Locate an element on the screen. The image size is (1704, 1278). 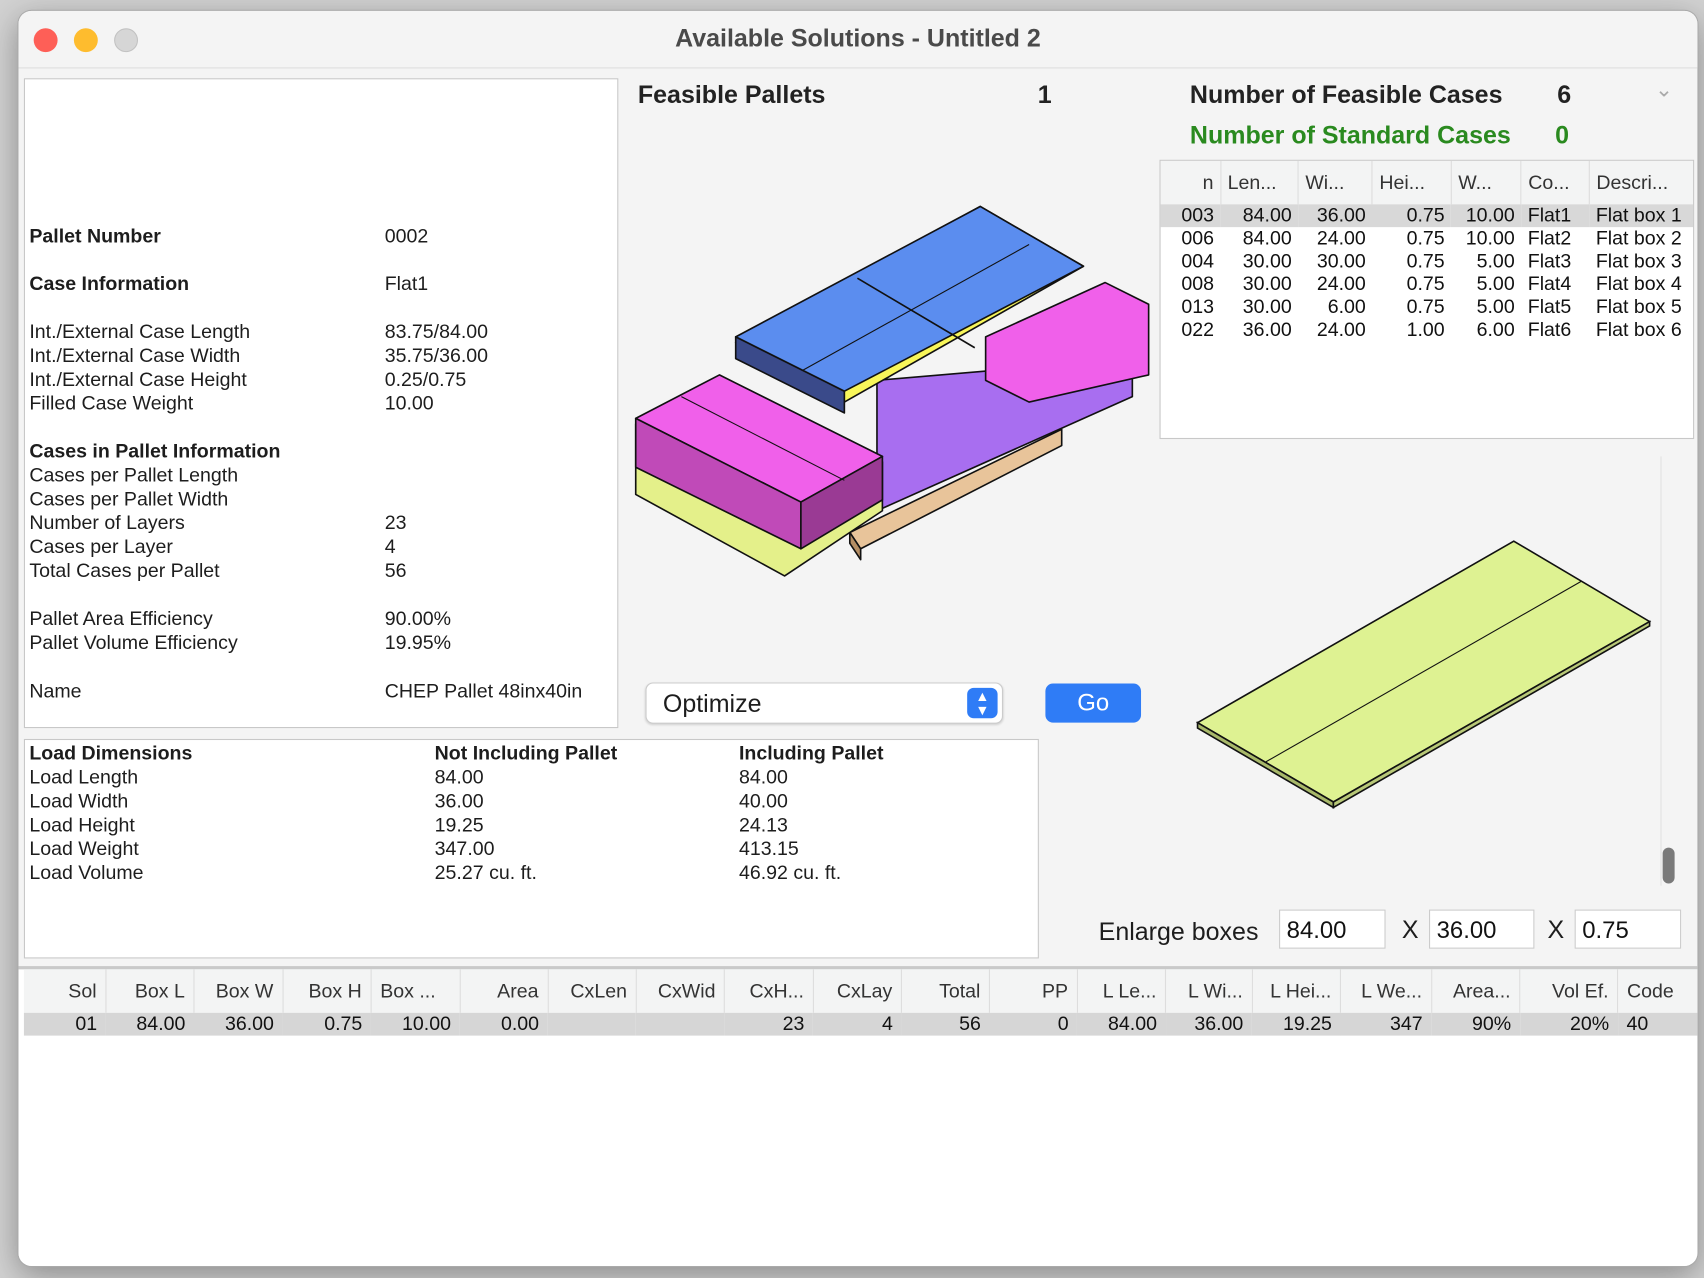
solution-cell: 4 is located at coordinates (887, 1023).